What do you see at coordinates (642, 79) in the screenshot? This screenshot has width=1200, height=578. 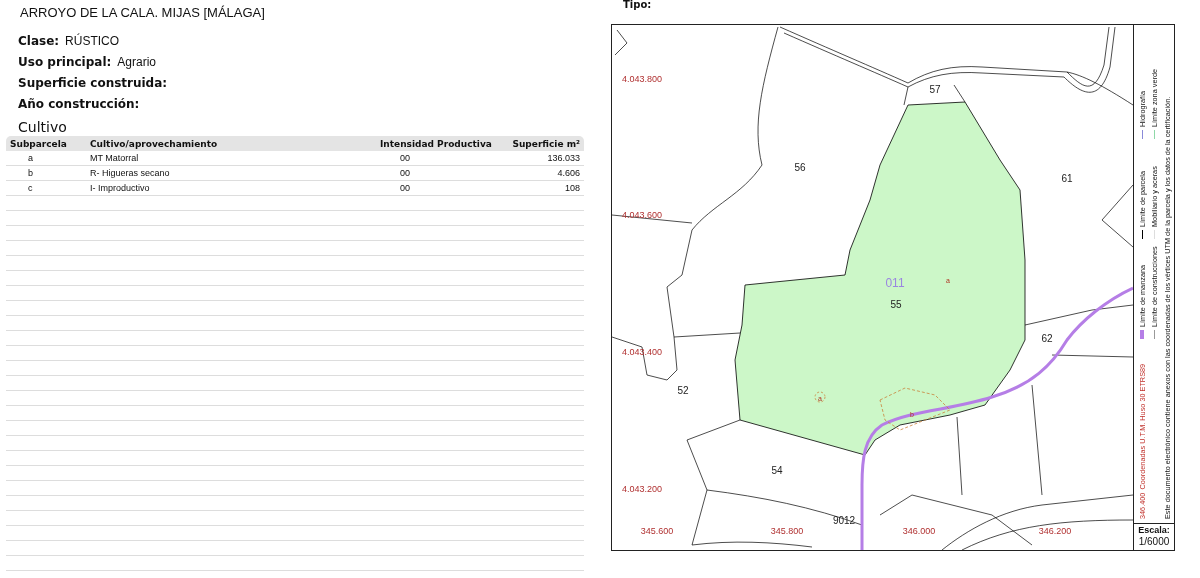 I see `coordinate-label: 4.043.800` at bounding box center [642, 79].